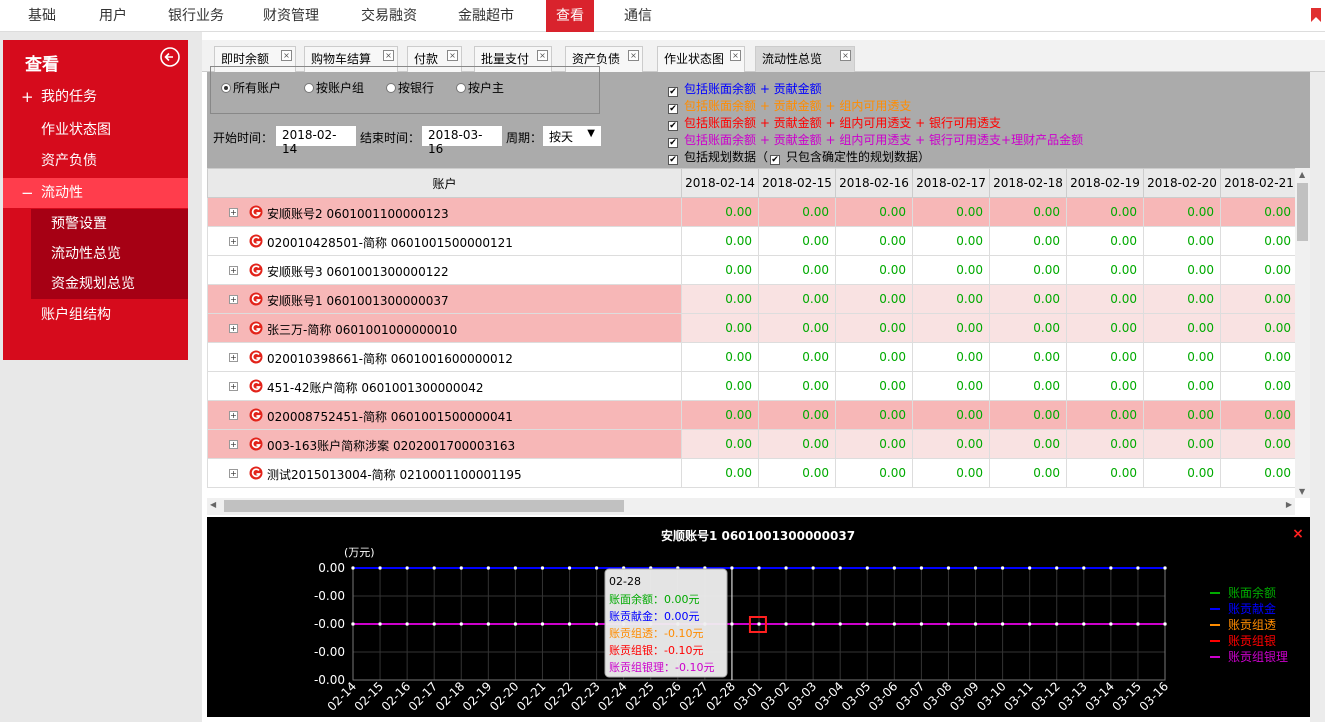 This screenshot has height=722, width=1325. What do you see at coordinates (570, 16) in the screenshot?
I see `nav-view: 查看` at bounding box center [570, 16].